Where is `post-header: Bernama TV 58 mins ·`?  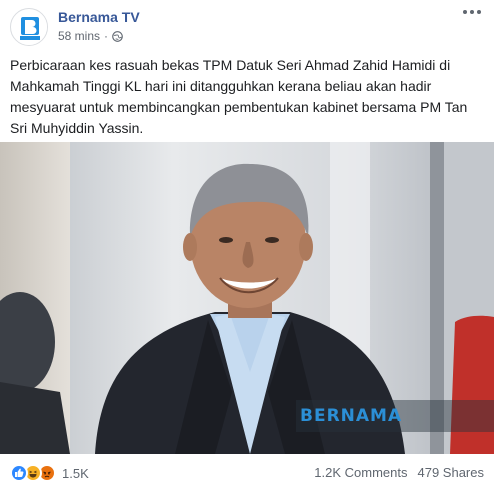
post-header: Bernama TV 58 mins · is located at coordinates (247, 25).